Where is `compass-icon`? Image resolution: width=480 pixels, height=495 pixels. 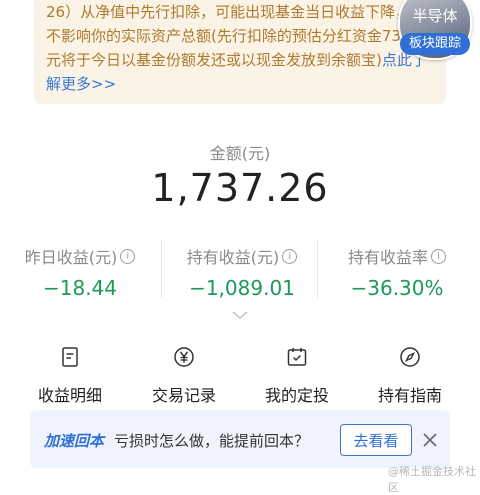 compass-icon is located at coordinates (410, 357).